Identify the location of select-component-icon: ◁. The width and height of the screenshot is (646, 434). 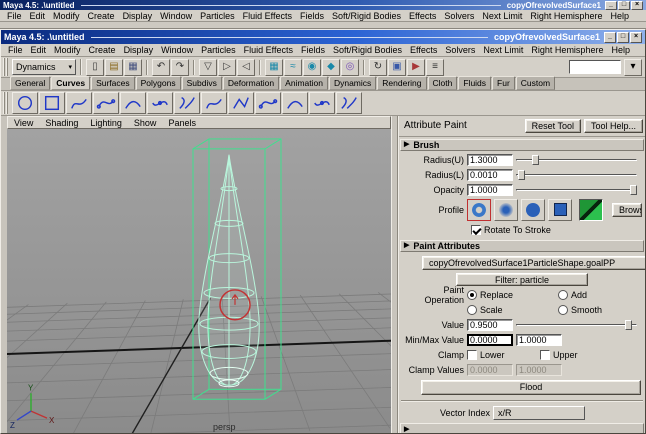
(246, 67).